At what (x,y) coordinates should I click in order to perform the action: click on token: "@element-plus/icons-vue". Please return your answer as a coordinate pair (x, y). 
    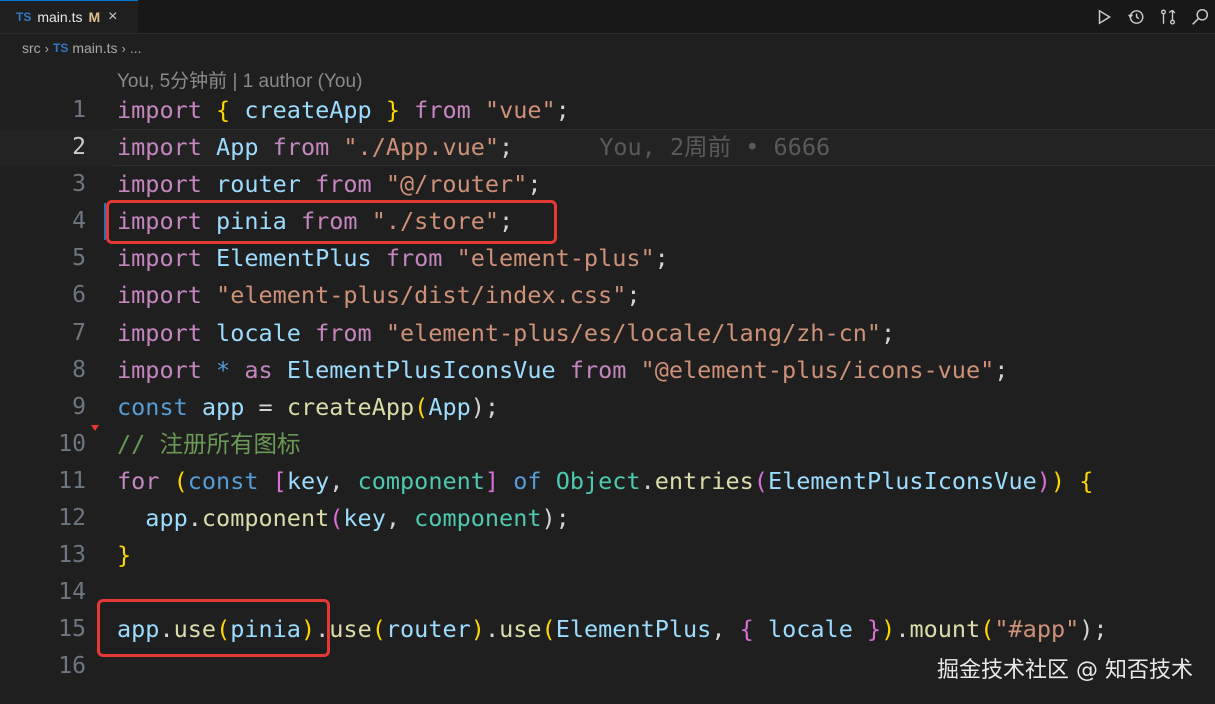
    Looking at the image, I should click on (817, 369).